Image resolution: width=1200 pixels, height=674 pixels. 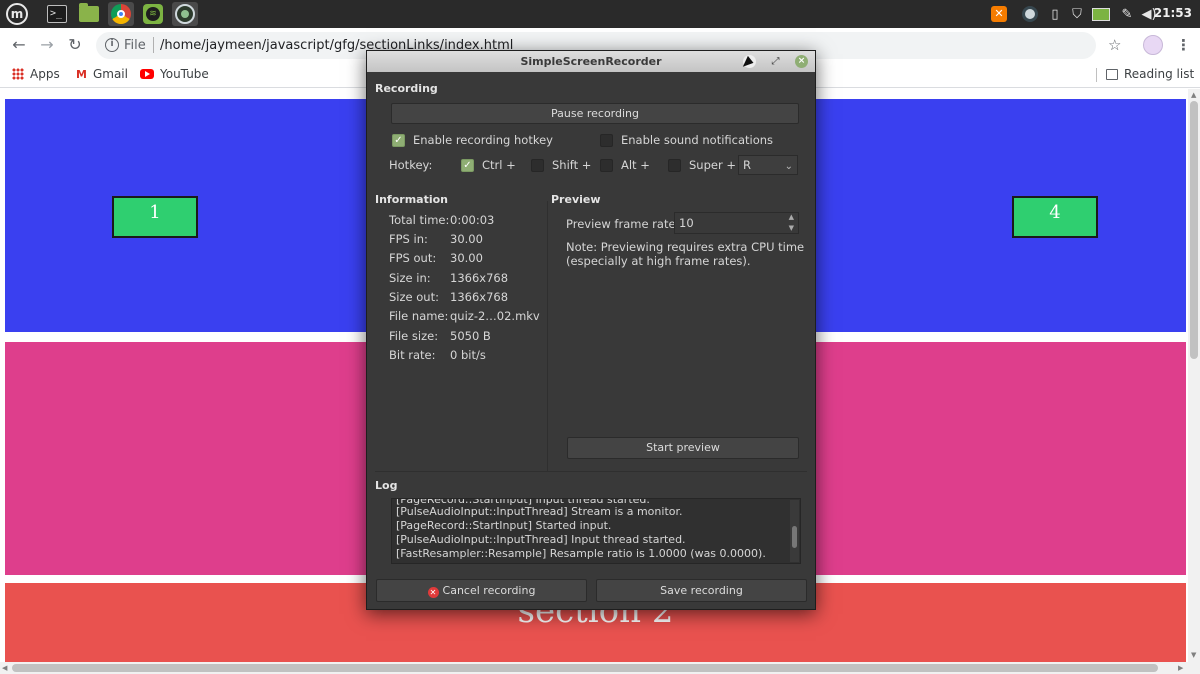 I want to click on sound-notifications-checkbox: Enable sound notifications, so click(x=686, y=140).